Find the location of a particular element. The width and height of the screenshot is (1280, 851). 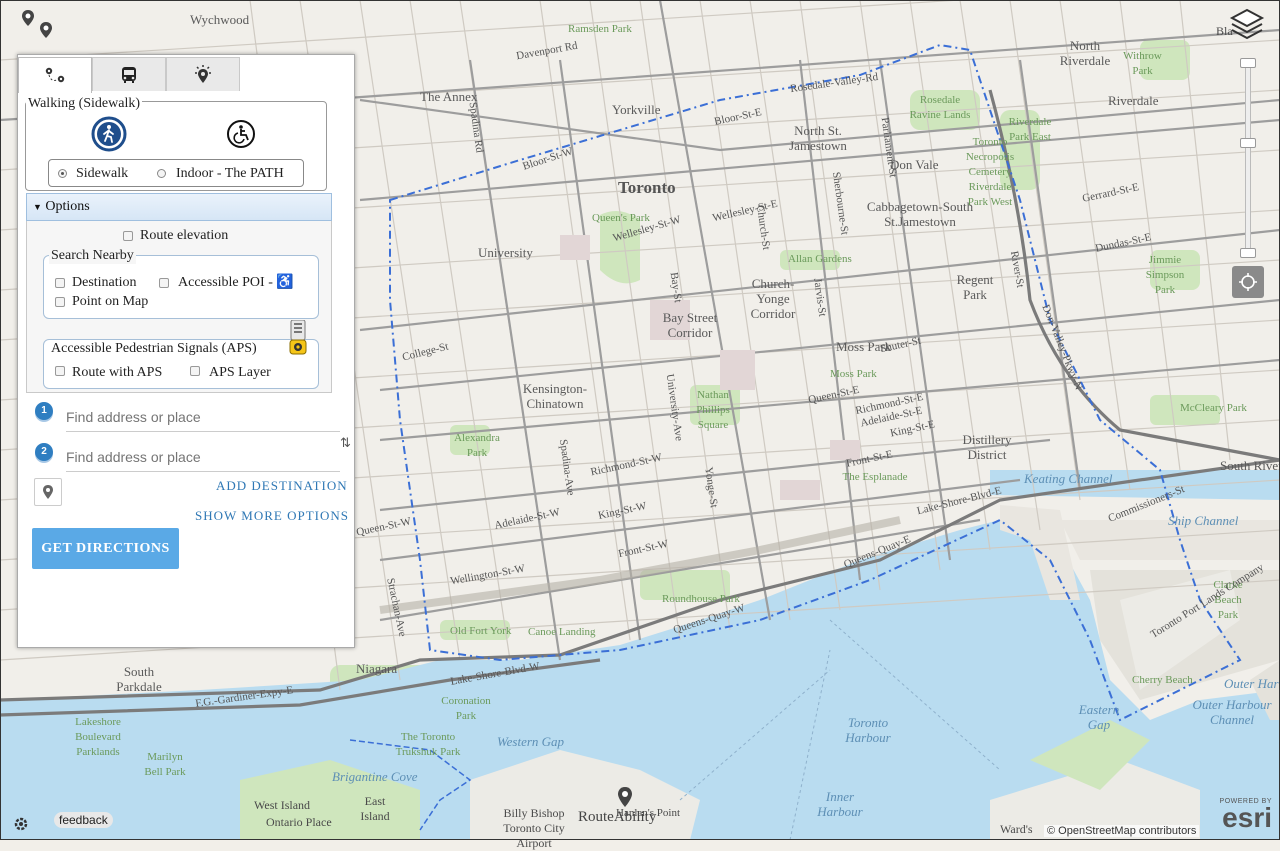

aps-legend: Accessible Pedestrian Signals (APS) is located at coordinates (154, 349).